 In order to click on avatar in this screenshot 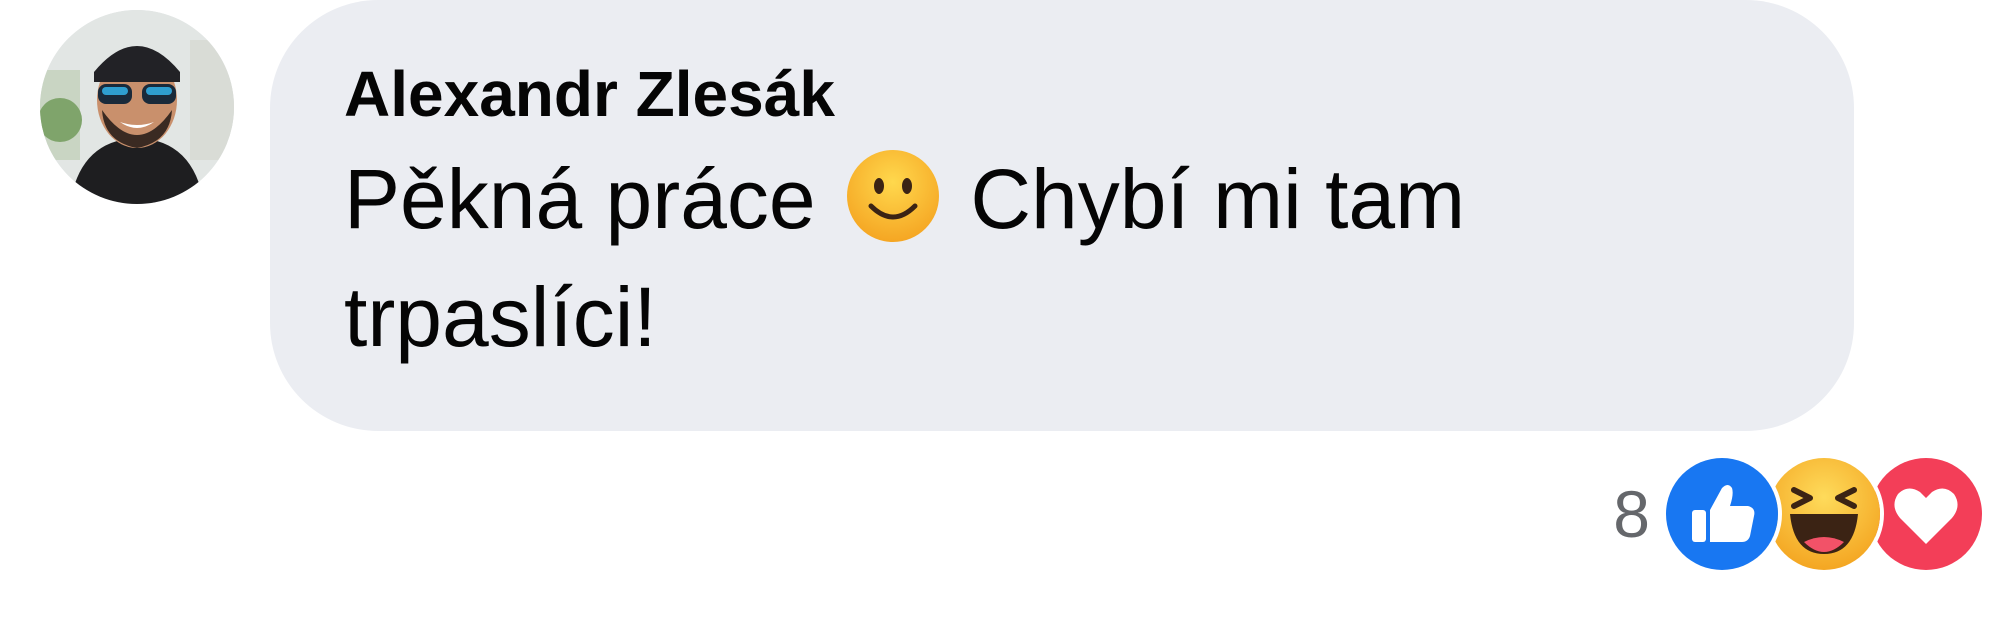, I will do `click(137, 107)`.